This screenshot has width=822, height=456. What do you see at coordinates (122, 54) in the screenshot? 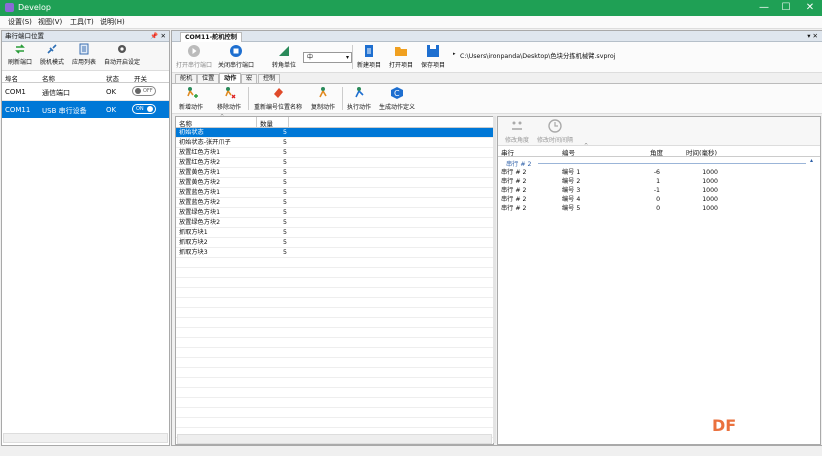
I see `auto-open-settings-button: 自动开启设定` at bounding box center [122, 54].